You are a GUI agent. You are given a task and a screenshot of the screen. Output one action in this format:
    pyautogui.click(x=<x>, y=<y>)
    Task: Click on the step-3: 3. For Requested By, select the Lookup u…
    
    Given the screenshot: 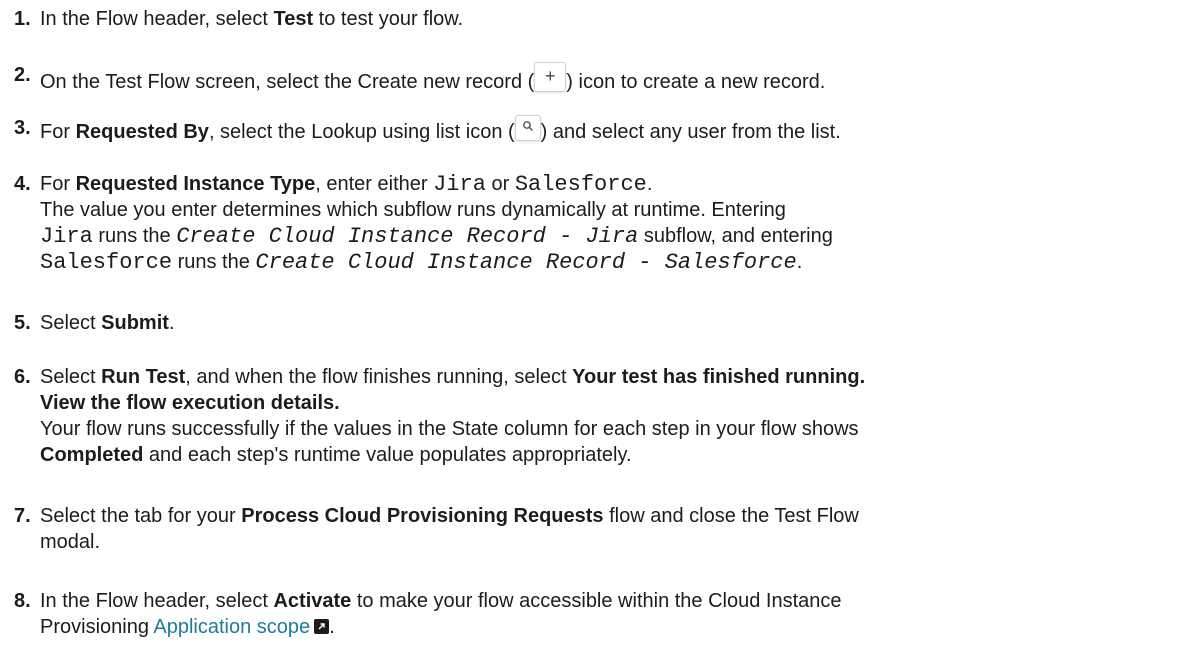 What is the action you would take?
    pyautogui.click(x=596, y=130)
    